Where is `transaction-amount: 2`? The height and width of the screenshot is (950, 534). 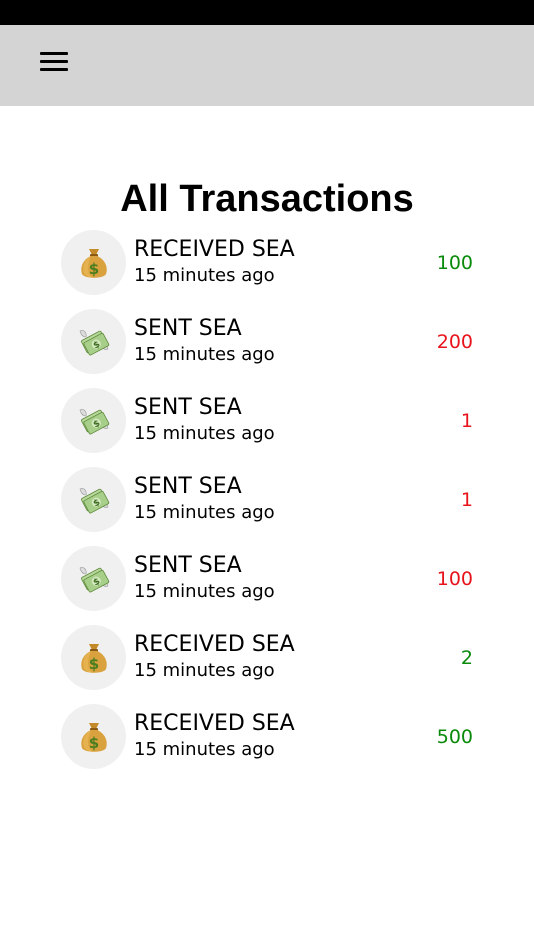
transaction-amount: 2 is located at coordinates (466, 658).